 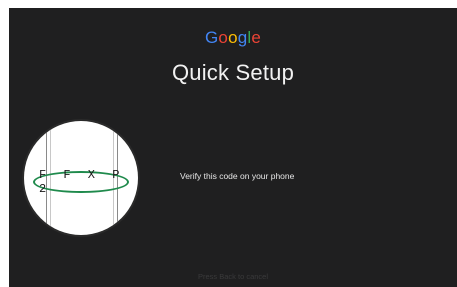 What do you see at coordinates (242, 37) in the screenshot?
I see `logo-letter: g` at bounding box center [242, 37].